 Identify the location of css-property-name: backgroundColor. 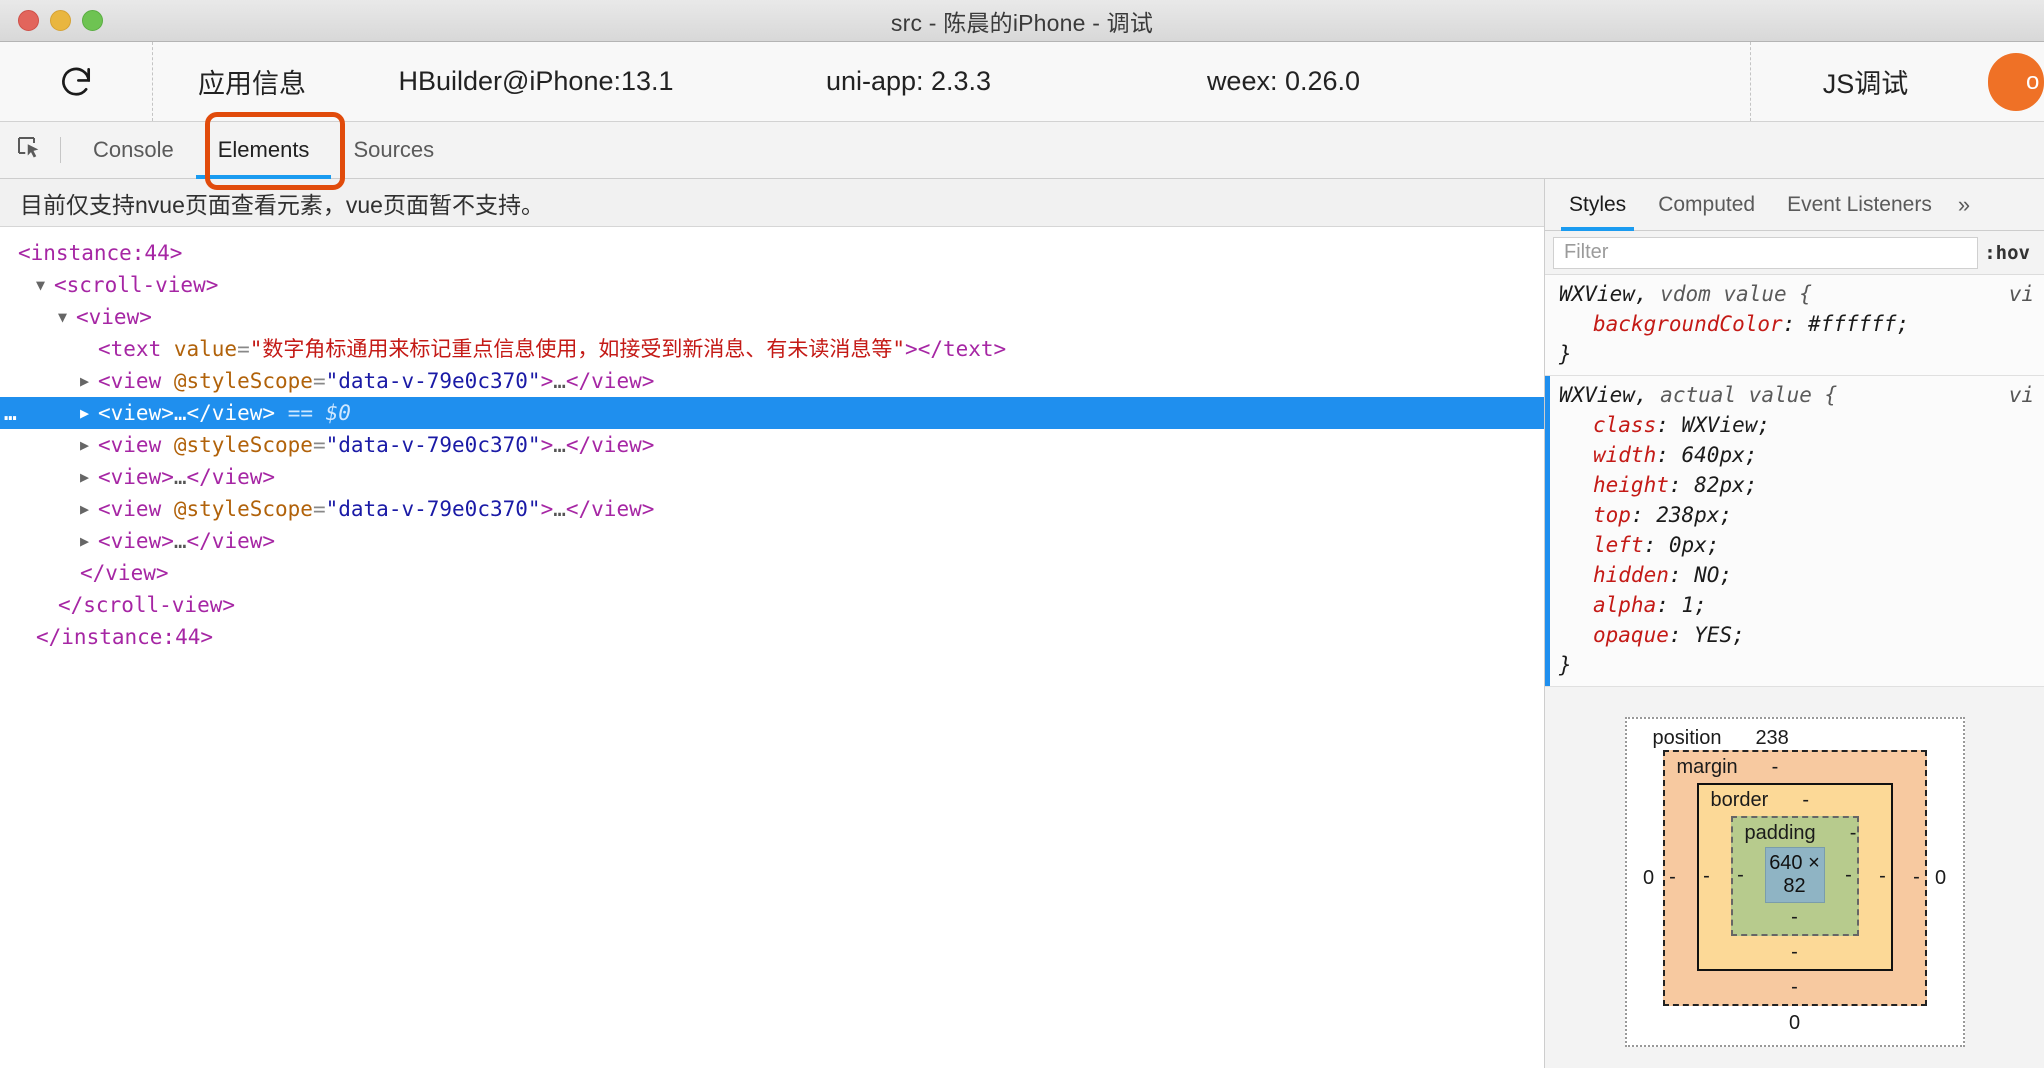
(1688, 324).